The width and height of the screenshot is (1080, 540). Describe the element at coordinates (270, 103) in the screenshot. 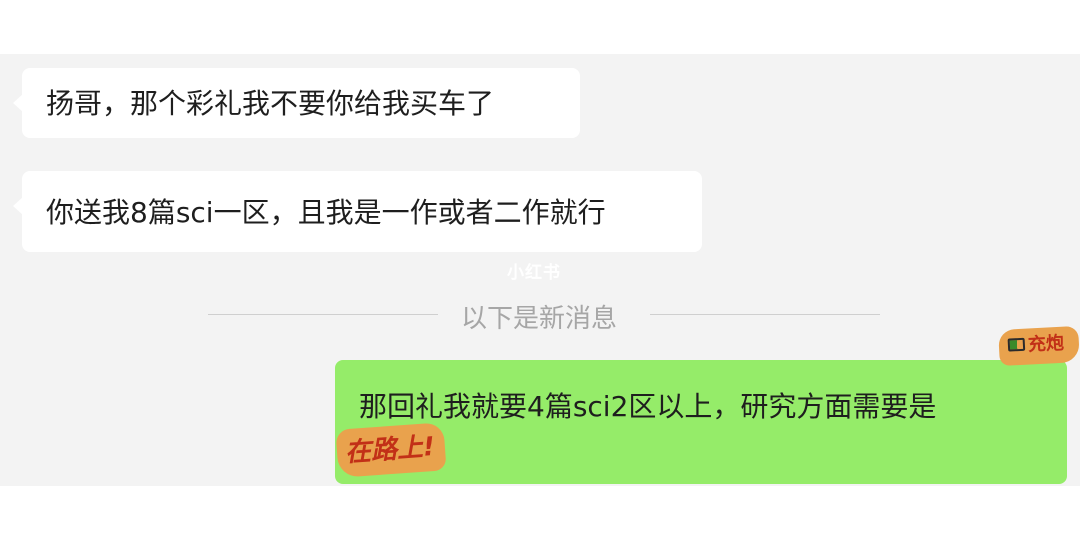

I see `message-text: 扬哥，那个彩礼我不要你给我买车了` at that location.